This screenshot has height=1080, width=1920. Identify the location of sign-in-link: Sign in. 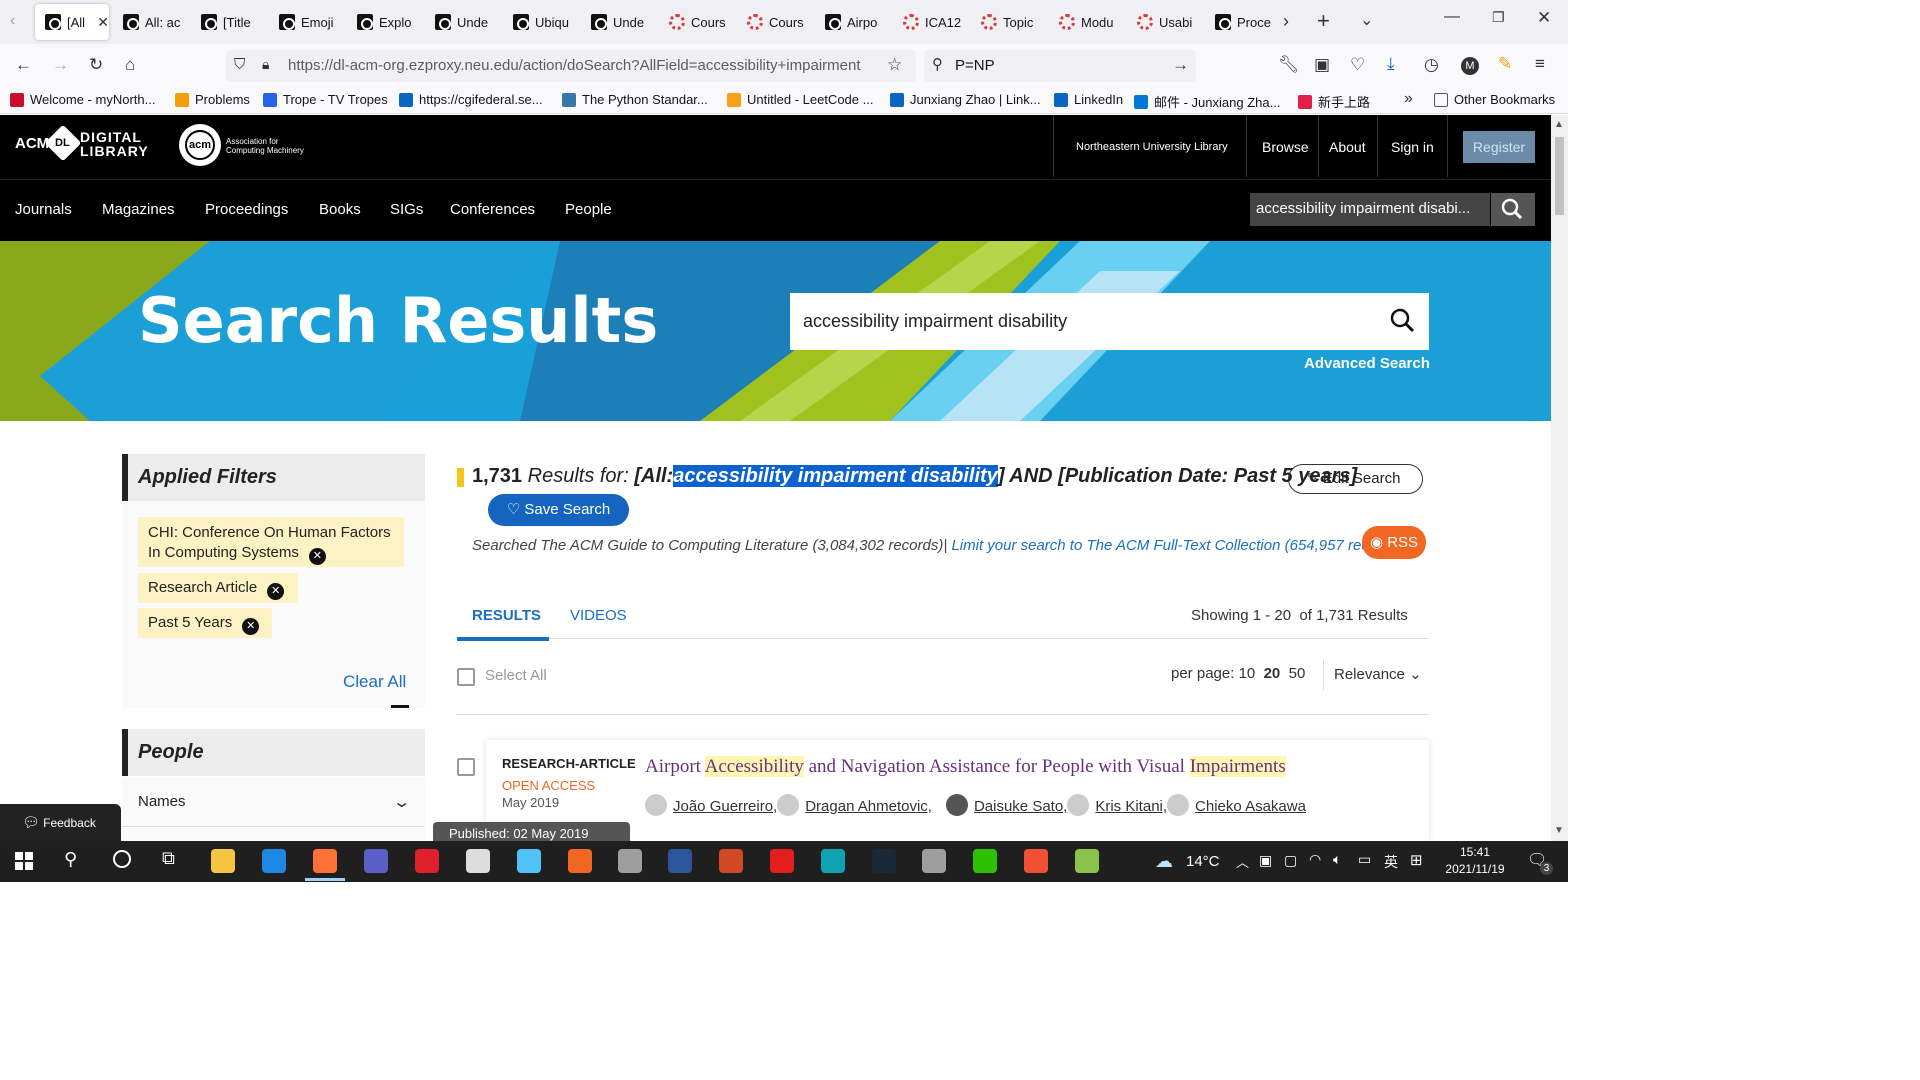
(1412, 147).